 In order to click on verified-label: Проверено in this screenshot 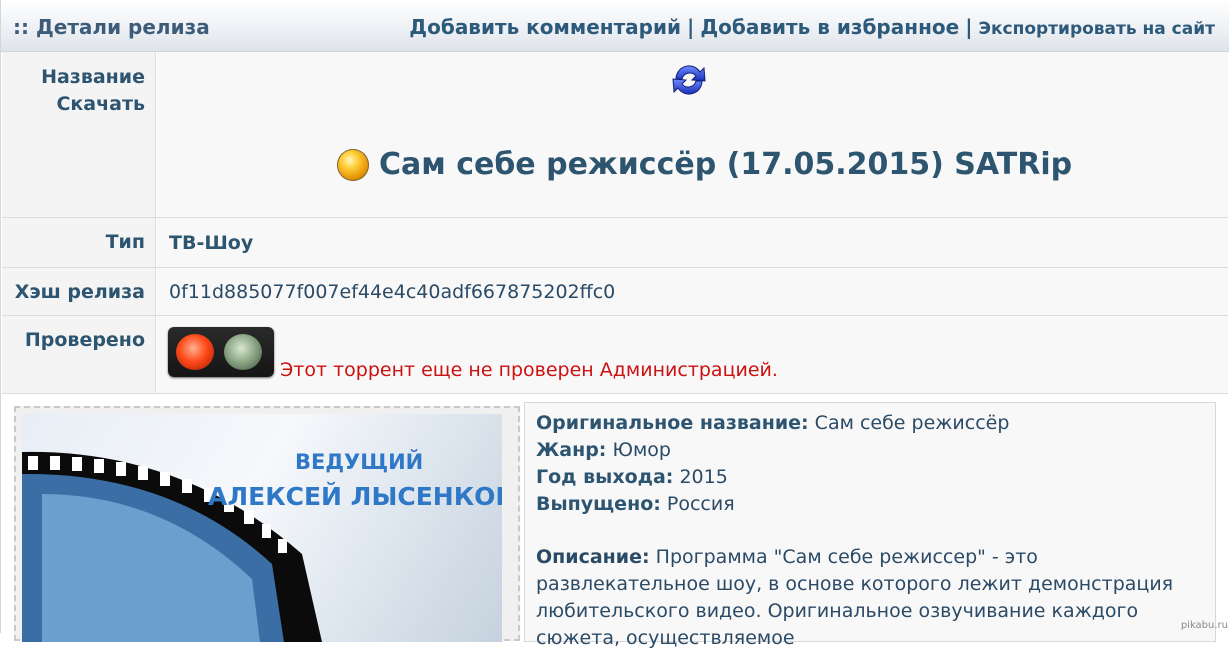, I will do `click(84, 340)`.